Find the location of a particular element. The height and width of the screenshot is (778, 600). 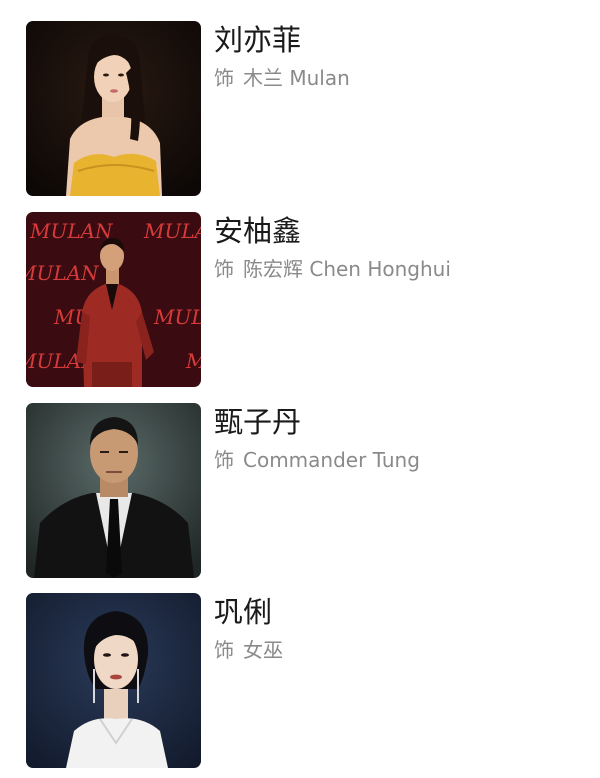

actor-name: 安柚鑫 is located at coordinates (258, 231).